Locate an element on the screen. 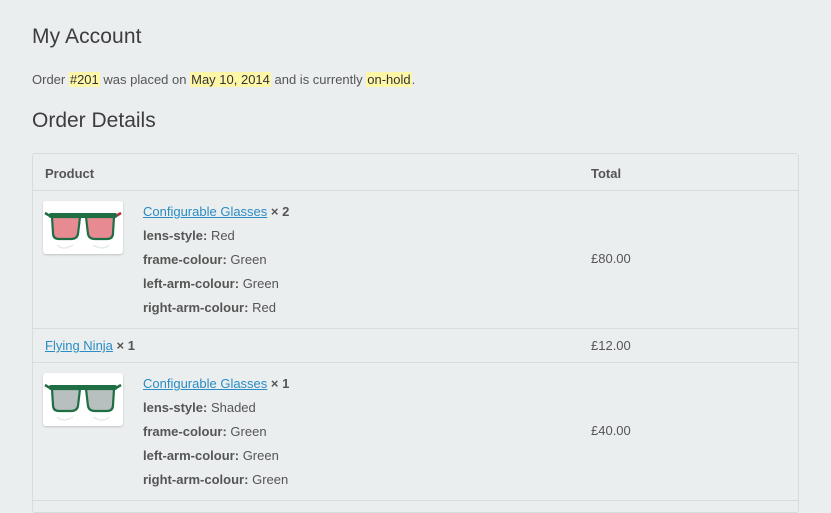 The width and height of the screenshot is (831, 513). meta-line: right-arm-colour: Green is located at coordinates (216, 480).